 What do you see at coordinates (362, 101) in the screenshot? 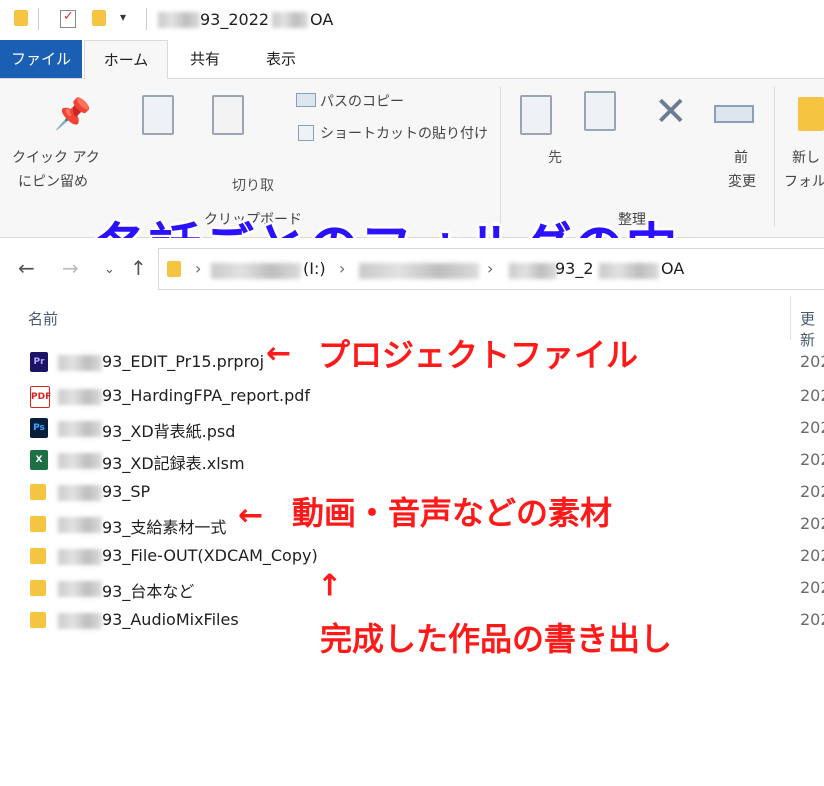
I see `copy-path-button: パスのコピー` at bounding box center [362, 101].